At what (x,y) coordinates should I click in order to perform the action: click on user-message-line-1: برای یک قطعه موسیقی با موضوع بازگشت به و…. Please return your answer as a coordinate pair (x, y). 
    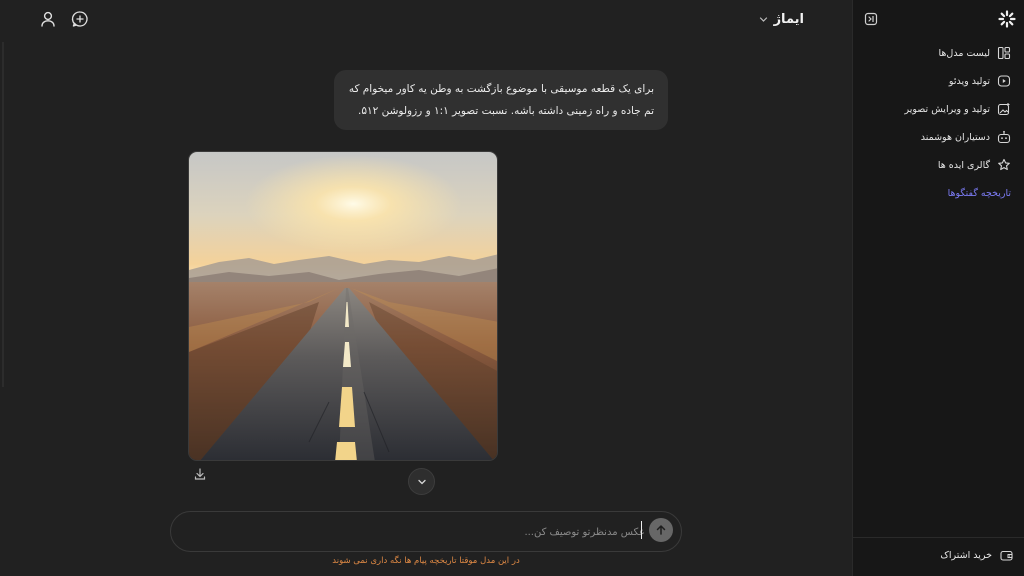
    Looking at the image, I should click on (501, 89).